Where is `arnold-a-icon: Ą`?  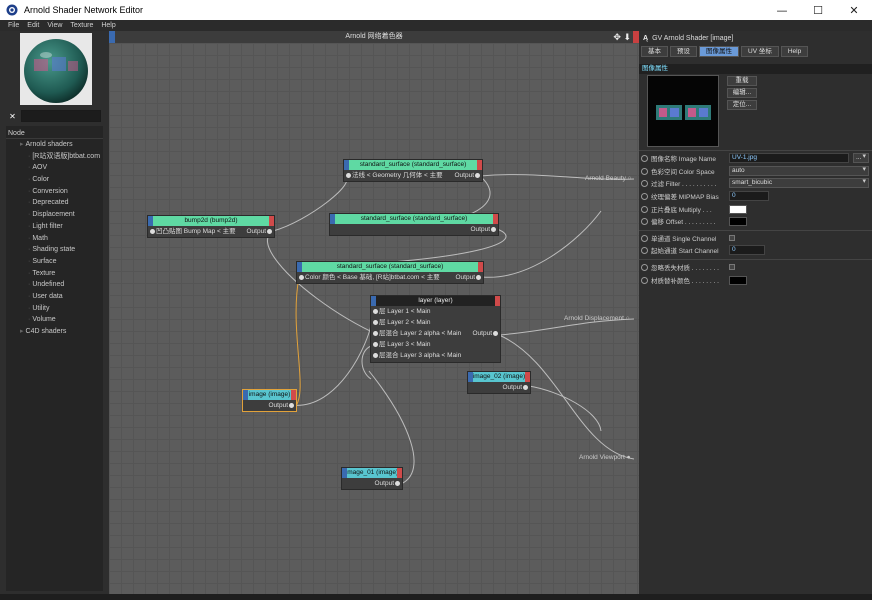 arnold-a-icon: Ą is located at coordinates (646, 38).